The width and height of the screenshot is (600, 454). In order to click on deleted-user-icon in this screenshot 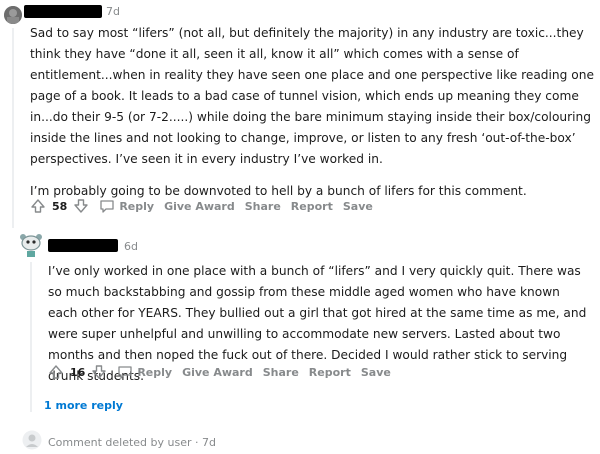, I will do `click(32, 440)`.